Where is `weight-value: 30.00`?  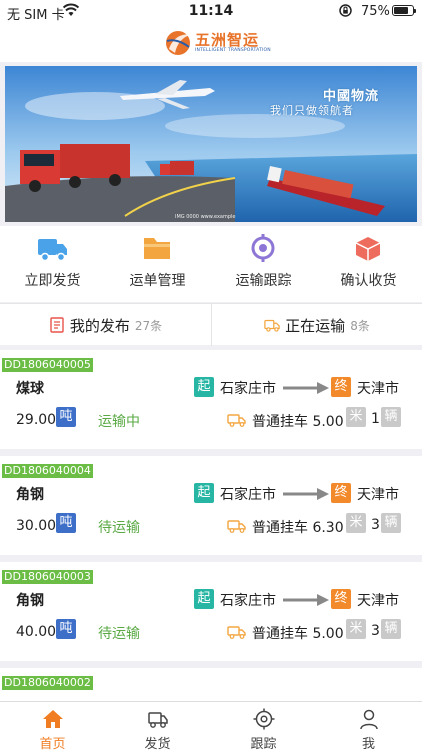 weight-value: 30.00 is located at coordinates (36, 526).